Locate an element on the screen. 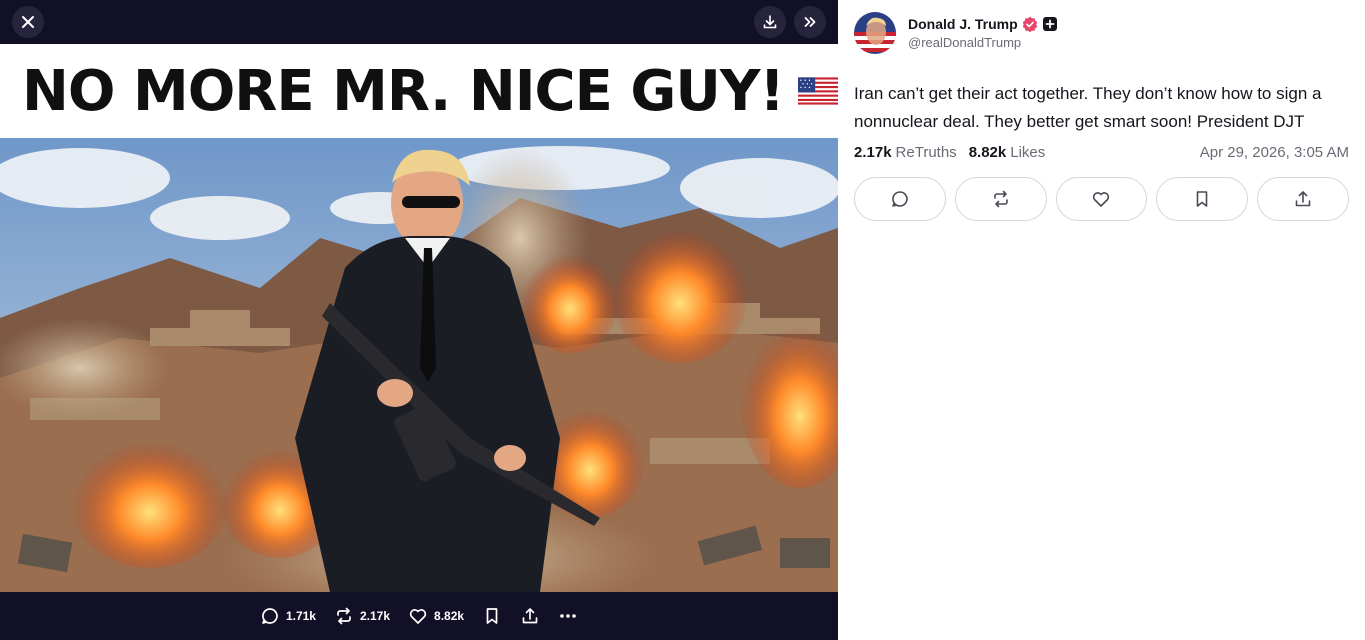  like-count: 8.82k is located at coordinates (449, 616).